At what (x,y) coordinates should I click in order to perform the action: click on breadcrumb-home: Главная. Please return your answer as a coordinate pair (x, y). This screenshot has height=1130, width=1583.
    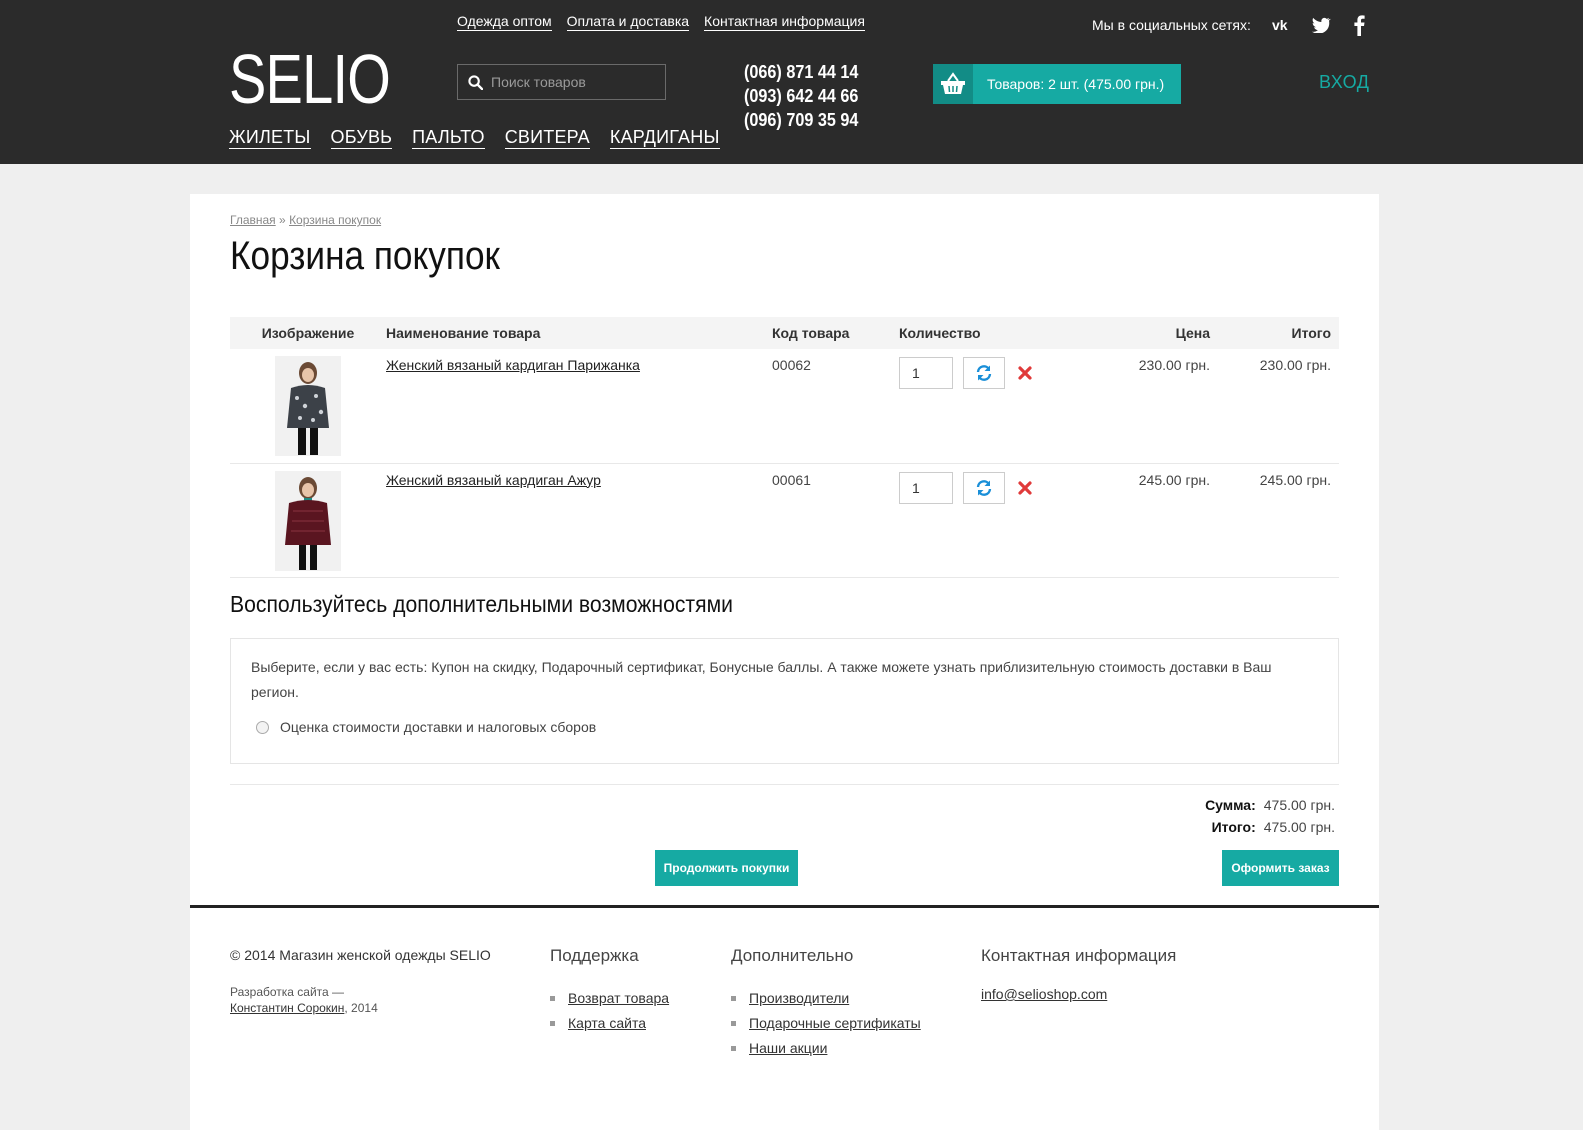
    Looking at the image, I should click on (253, 220).